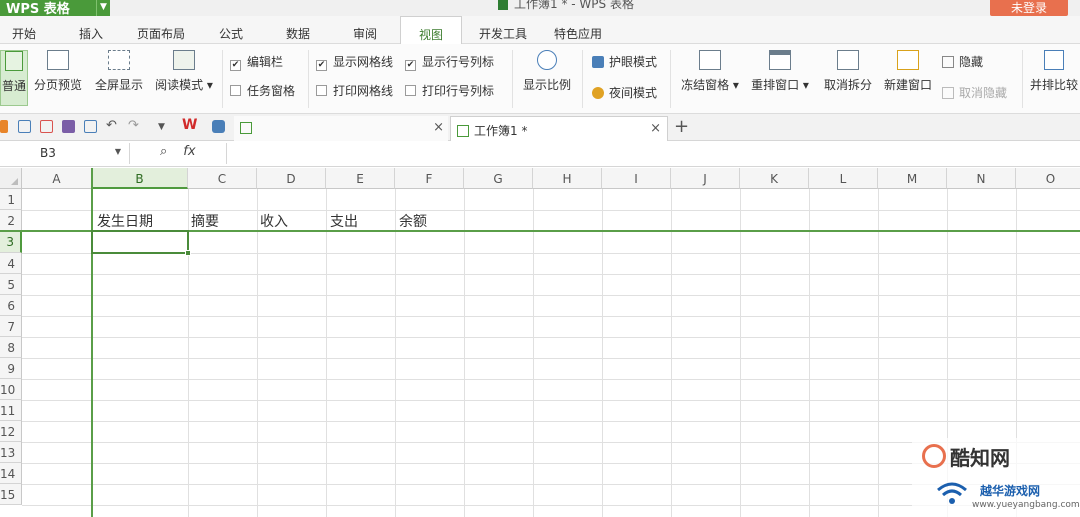 This screenshot has width=1080, height=517. Describe the element at coordinates (354, 91) in the screenshot. I see `print-gridlines-checkbox: 打印网格线` at that location.